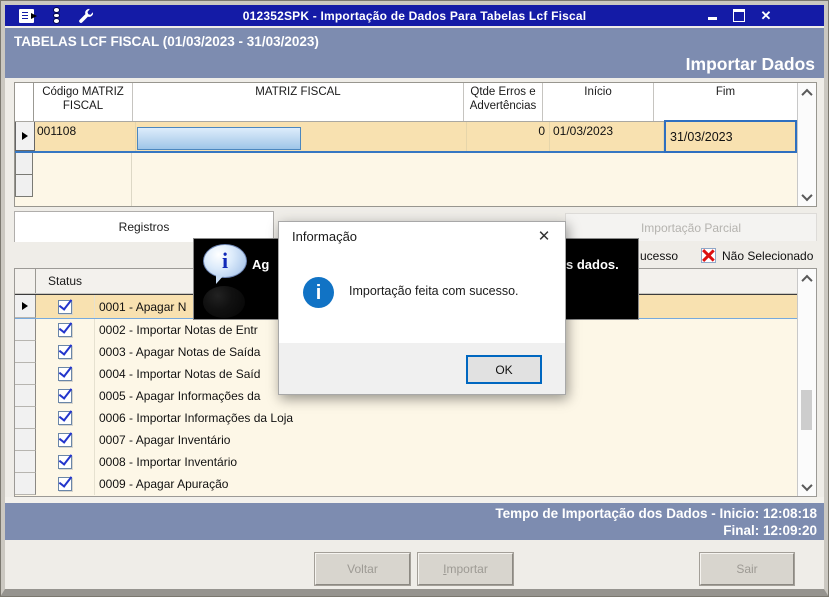  I want to click on cell-fim: 31/03/2023, so click(730, 136).